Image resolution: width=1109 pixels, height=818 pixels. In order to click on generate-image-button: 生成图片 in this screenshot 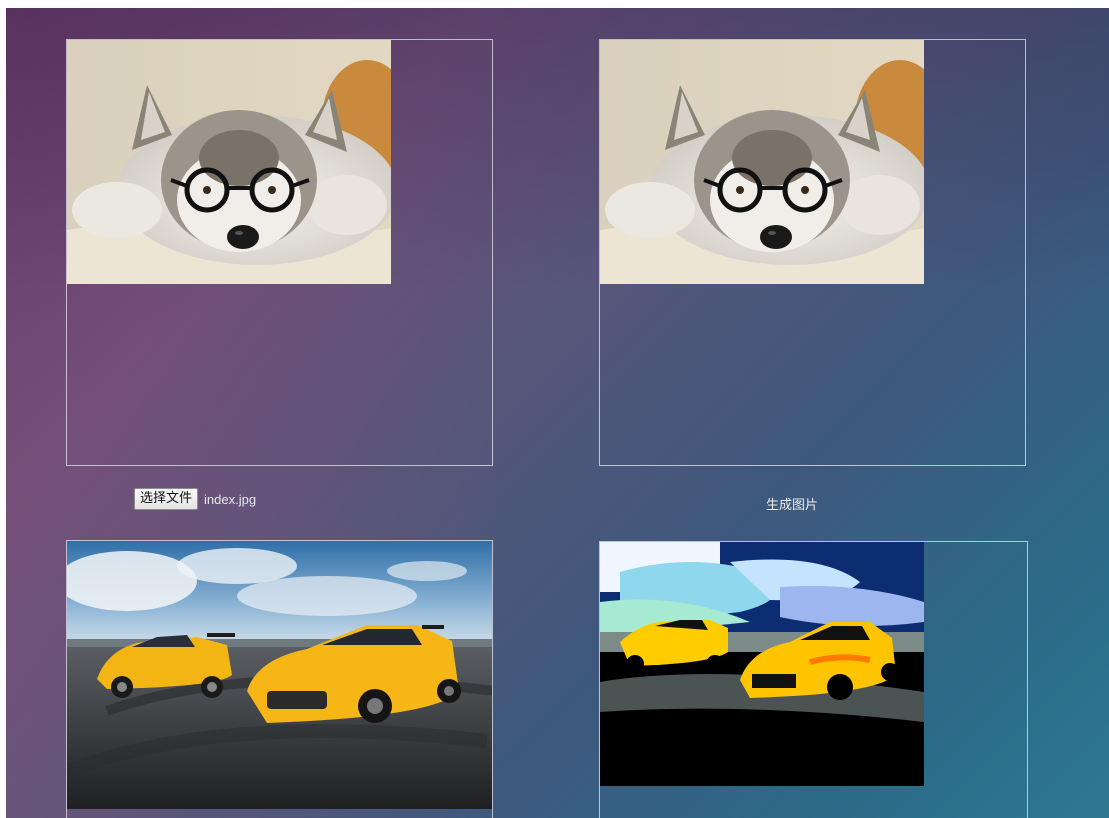, I will do `click(792, 503)`.